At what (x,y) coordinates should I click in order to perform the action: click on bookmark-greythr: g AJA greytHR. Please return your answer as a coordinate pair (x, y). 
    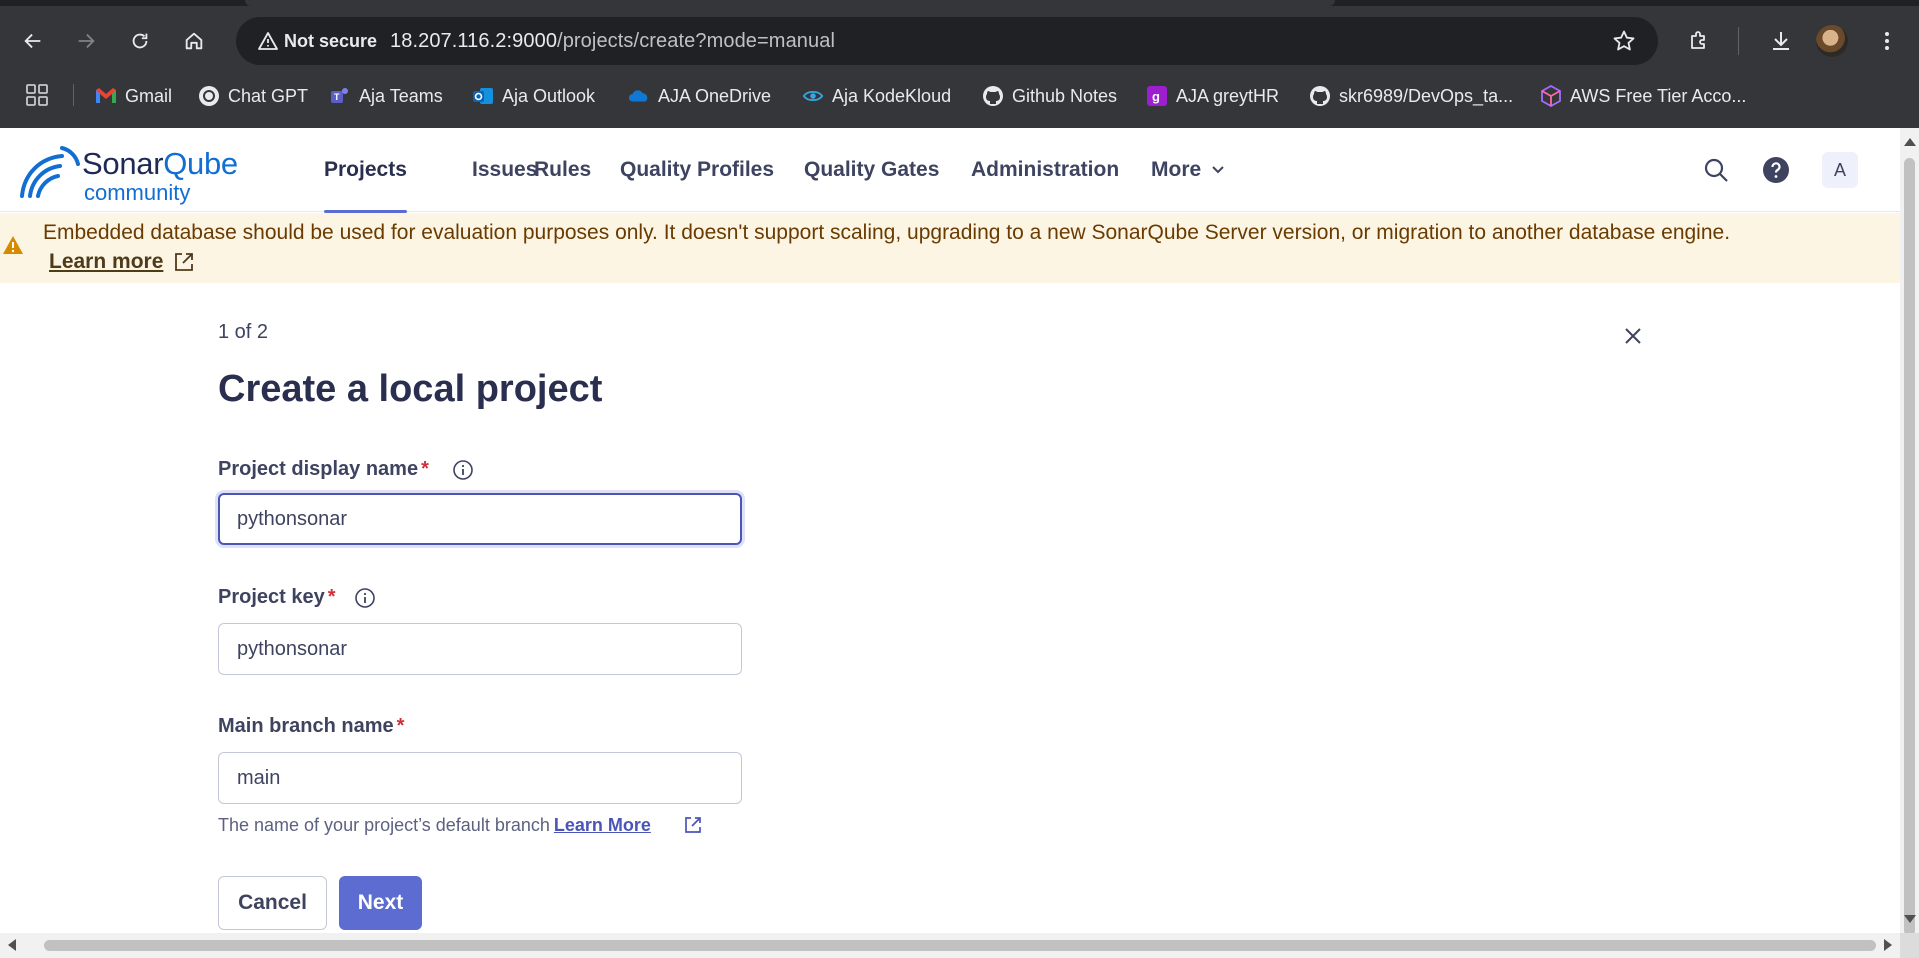
    Looking at the image, I should click on (1212, 96).